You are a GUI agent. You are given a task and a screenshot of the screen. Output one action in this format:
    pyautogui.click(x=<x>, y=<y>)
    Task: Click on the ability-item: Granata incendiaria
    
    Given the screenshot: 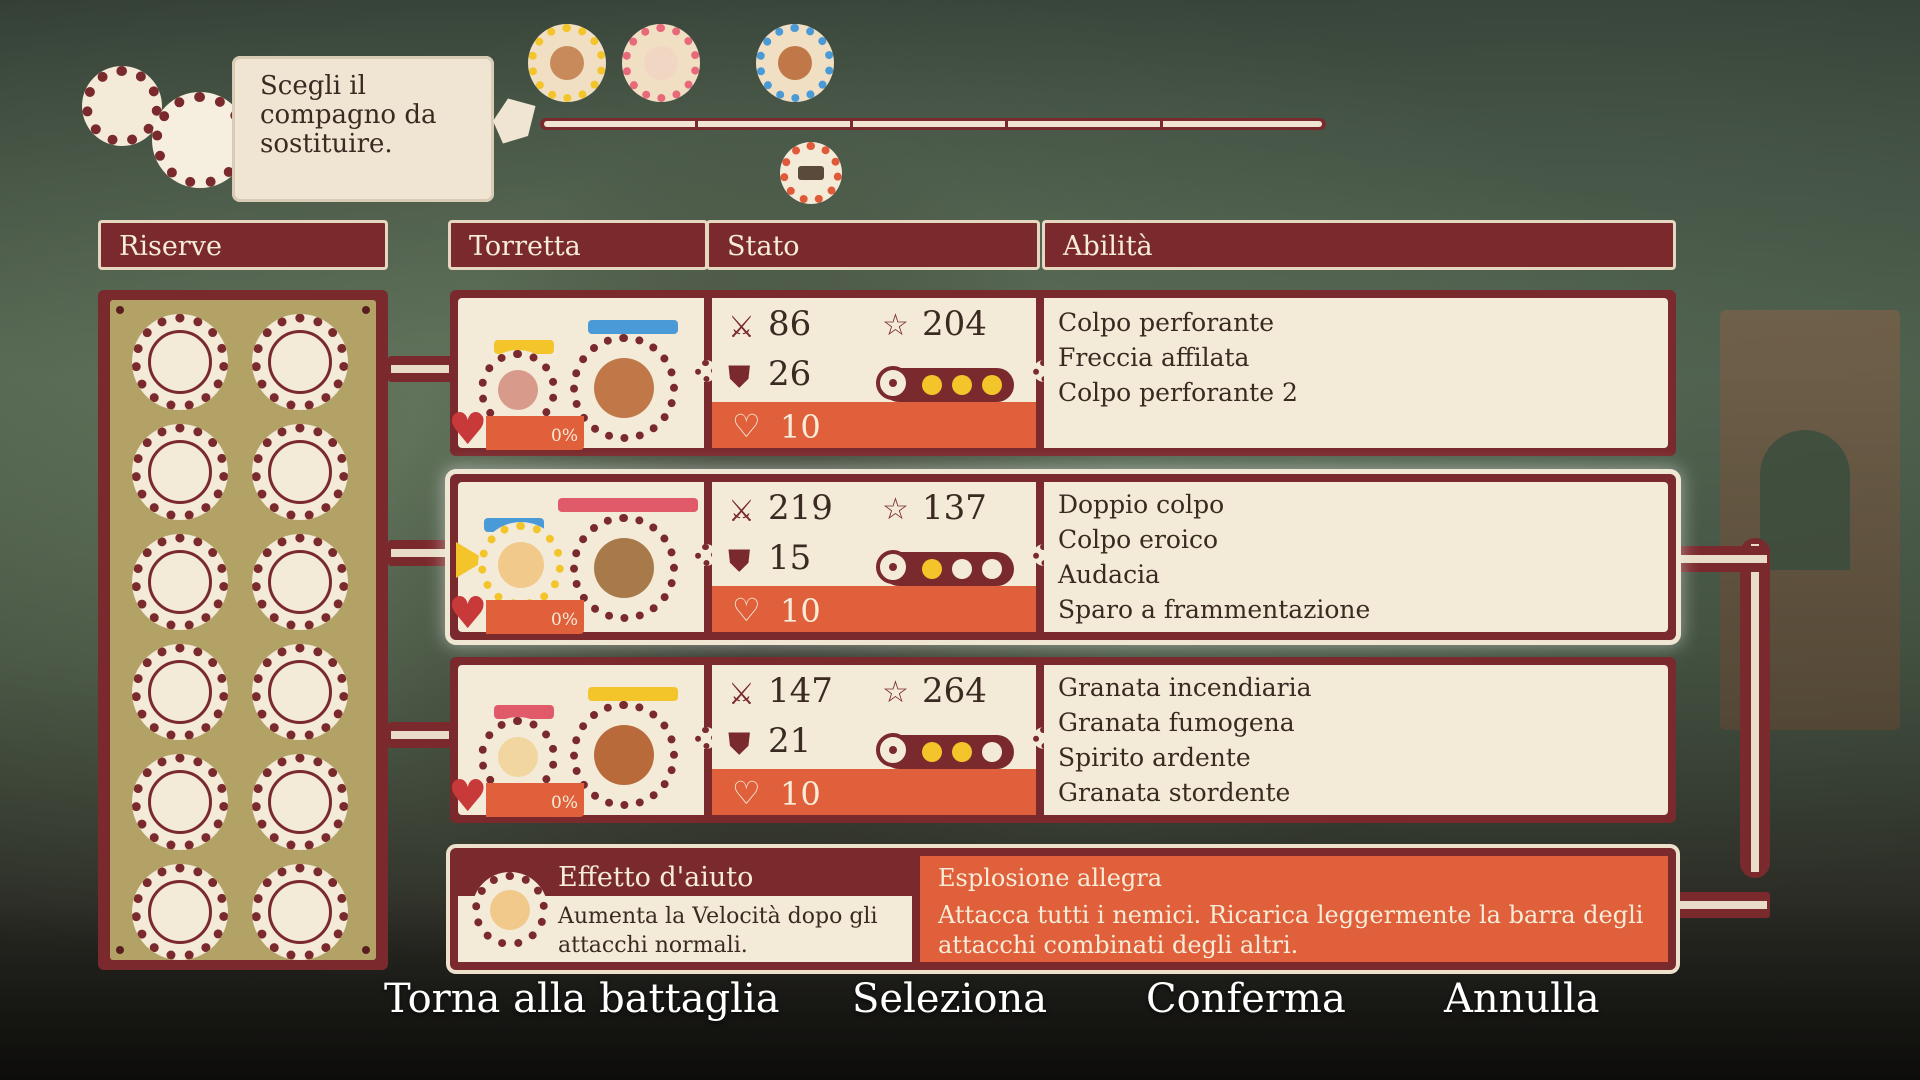 What is the action you would take?
    pyautogui.click(x=1185, y=687)
    